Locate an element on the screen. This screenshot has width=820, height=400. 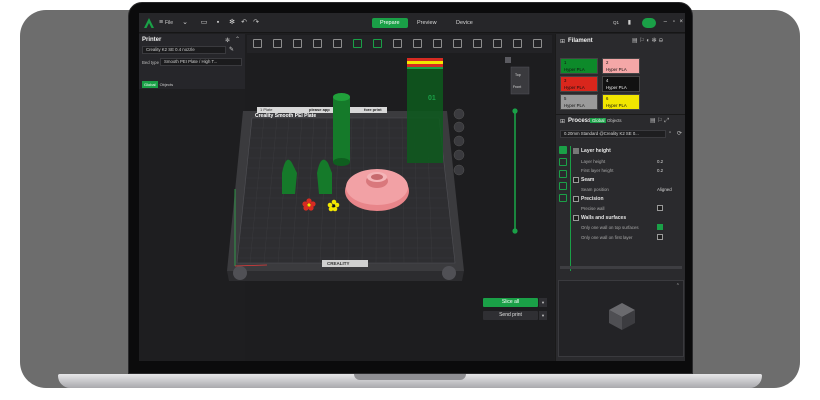
seam-section-icon is located at coordinates (576, 180).